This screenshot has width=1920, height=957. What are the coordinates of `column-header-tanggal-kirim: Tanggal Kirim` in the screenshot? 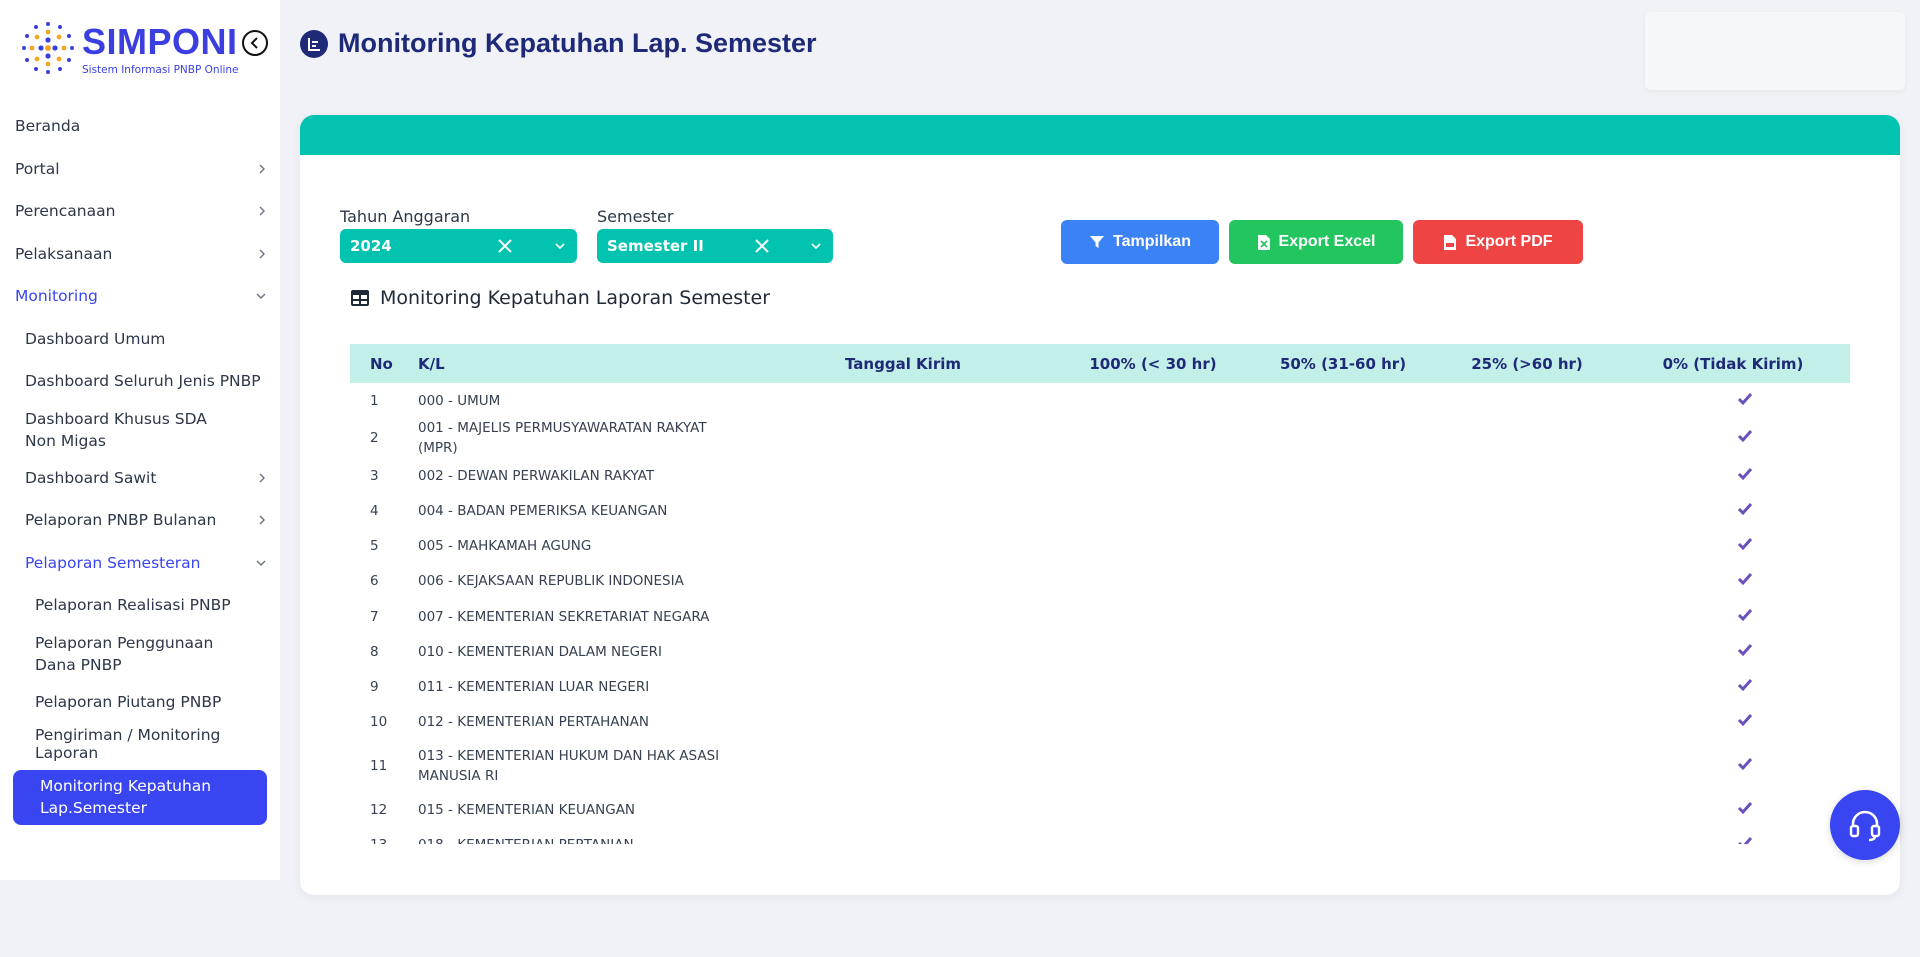 It's located at (903, 363).